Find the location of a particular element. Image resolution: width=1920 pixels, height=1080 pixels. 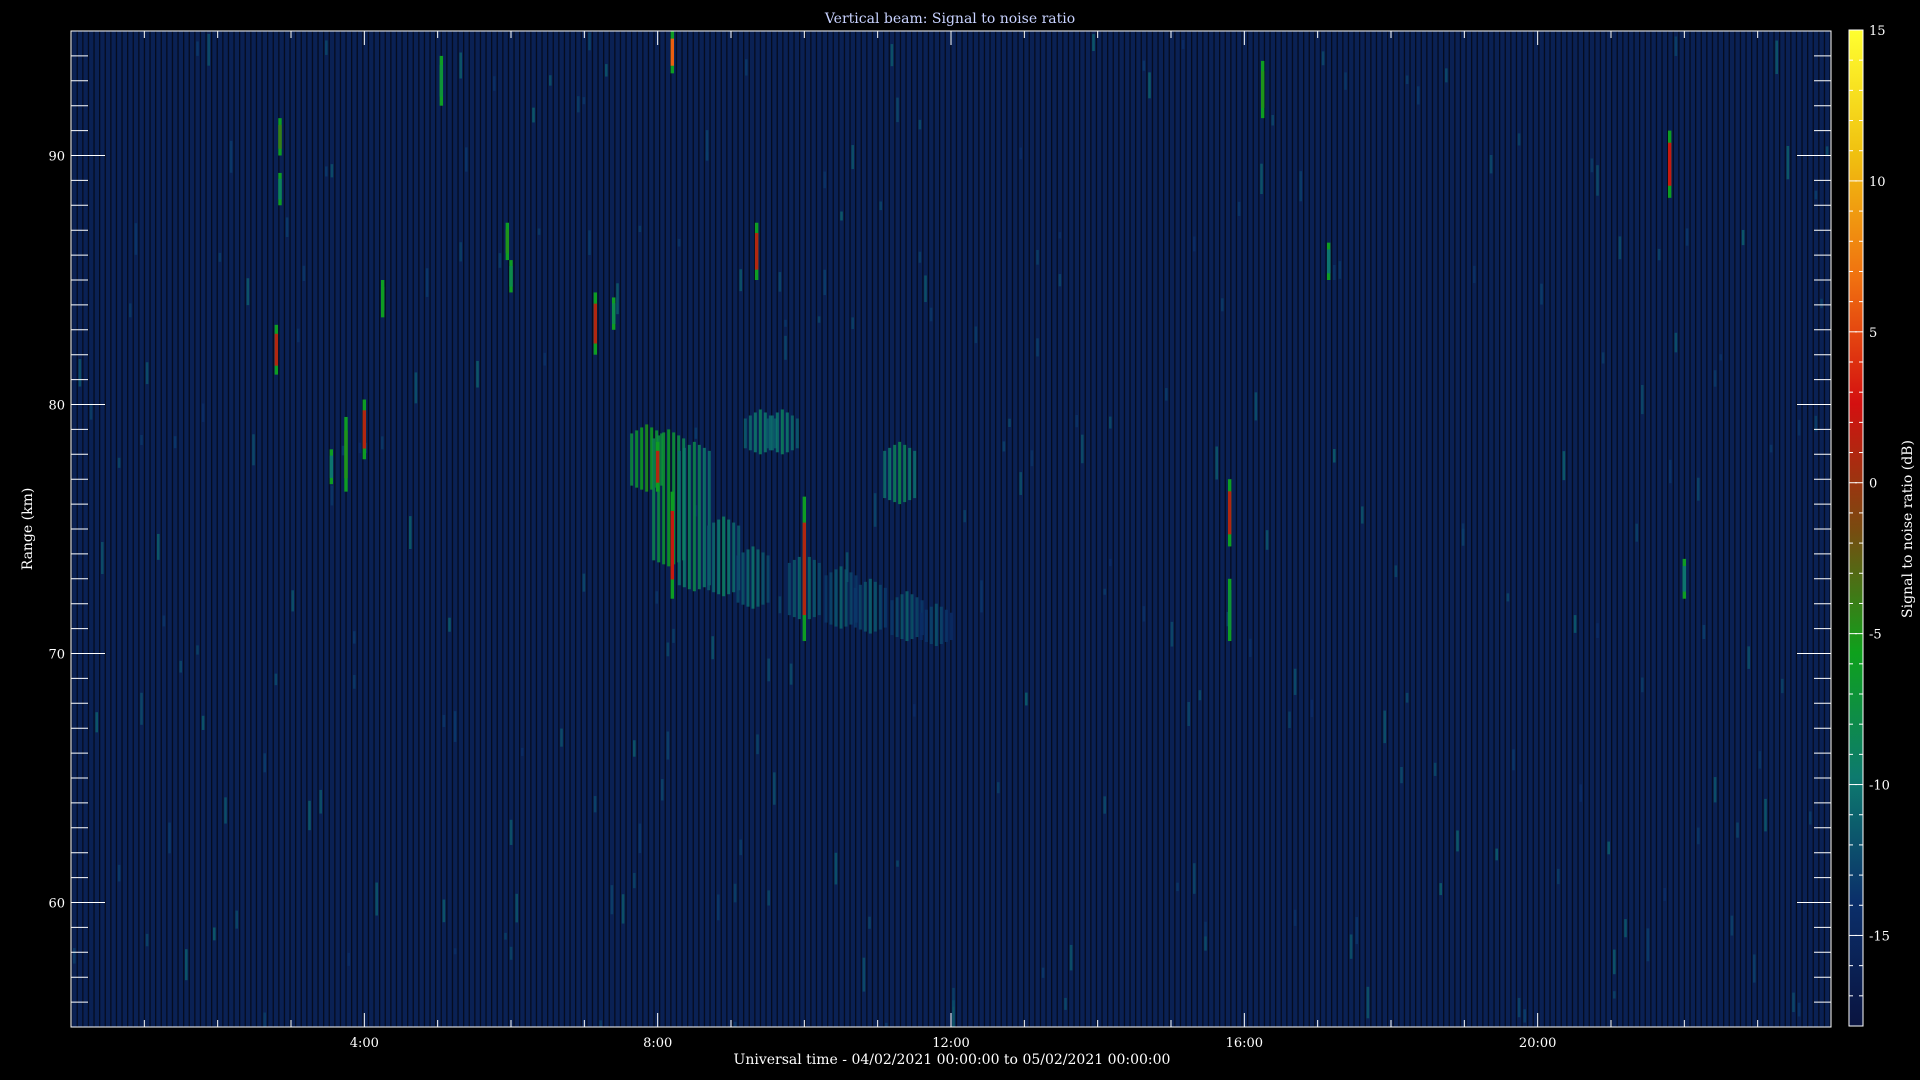

y-tick-label: 60 is located at coordinates (56, 904).